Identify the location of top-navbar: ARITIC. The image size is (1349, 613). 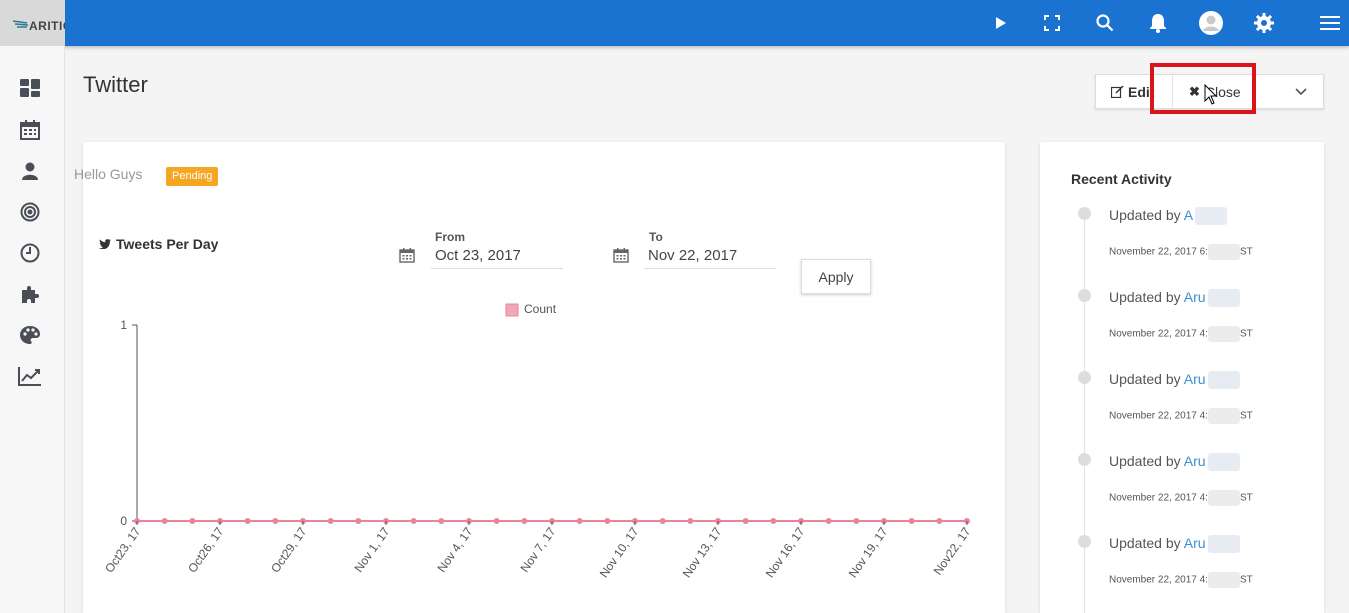
(674, 23).